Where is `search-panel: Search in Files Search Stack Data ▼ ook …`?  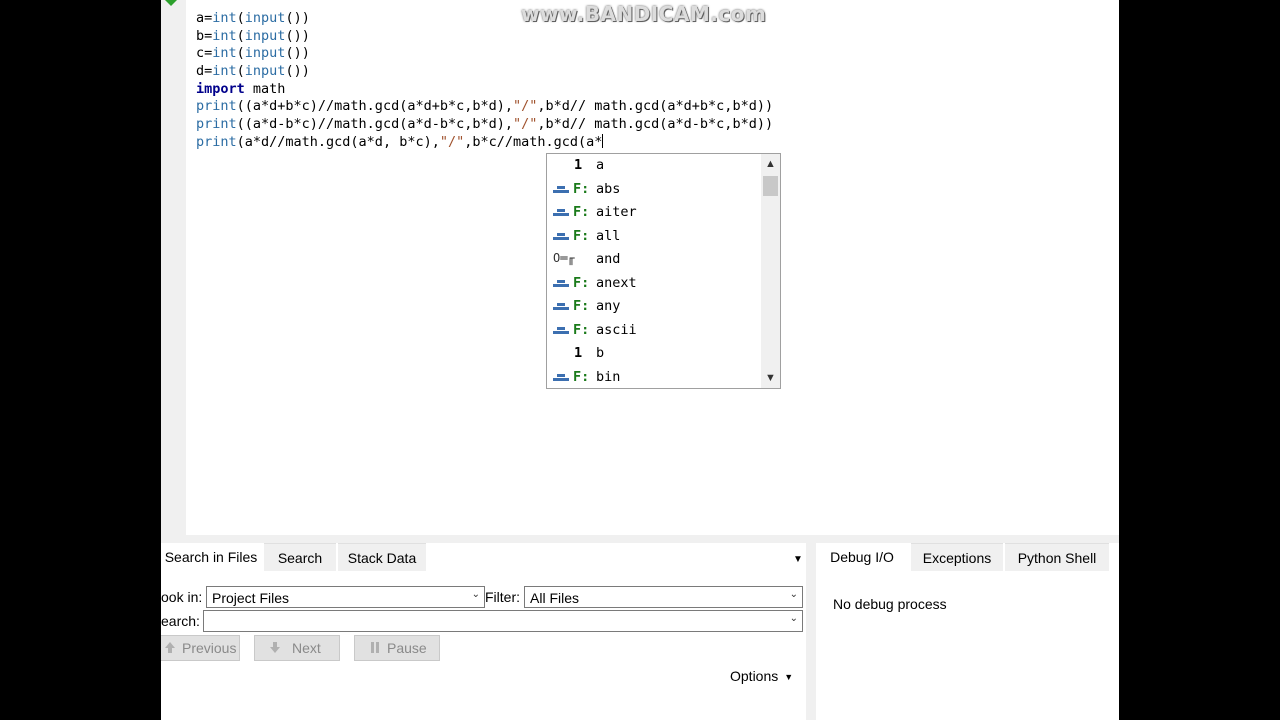 search-panel: Search in Files Search Stack Data ▼ ook … is located at coordinates (483, 631).